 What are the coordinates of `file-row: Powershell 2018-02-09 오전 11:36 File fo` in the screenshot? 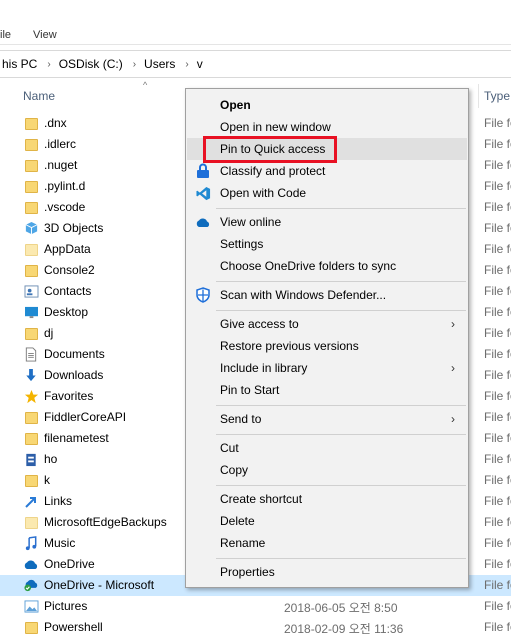 It's located at (255, 627).